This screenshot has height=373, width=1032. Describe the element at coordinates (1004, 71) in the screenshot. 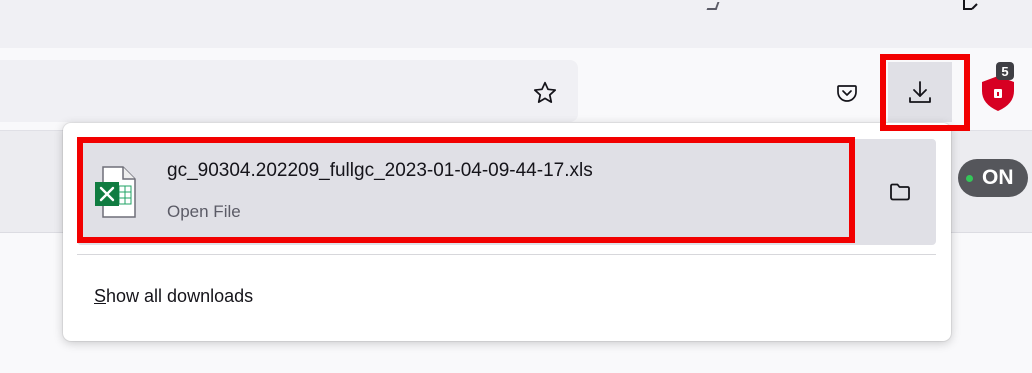

I see `extension-badge: 5` at that location.